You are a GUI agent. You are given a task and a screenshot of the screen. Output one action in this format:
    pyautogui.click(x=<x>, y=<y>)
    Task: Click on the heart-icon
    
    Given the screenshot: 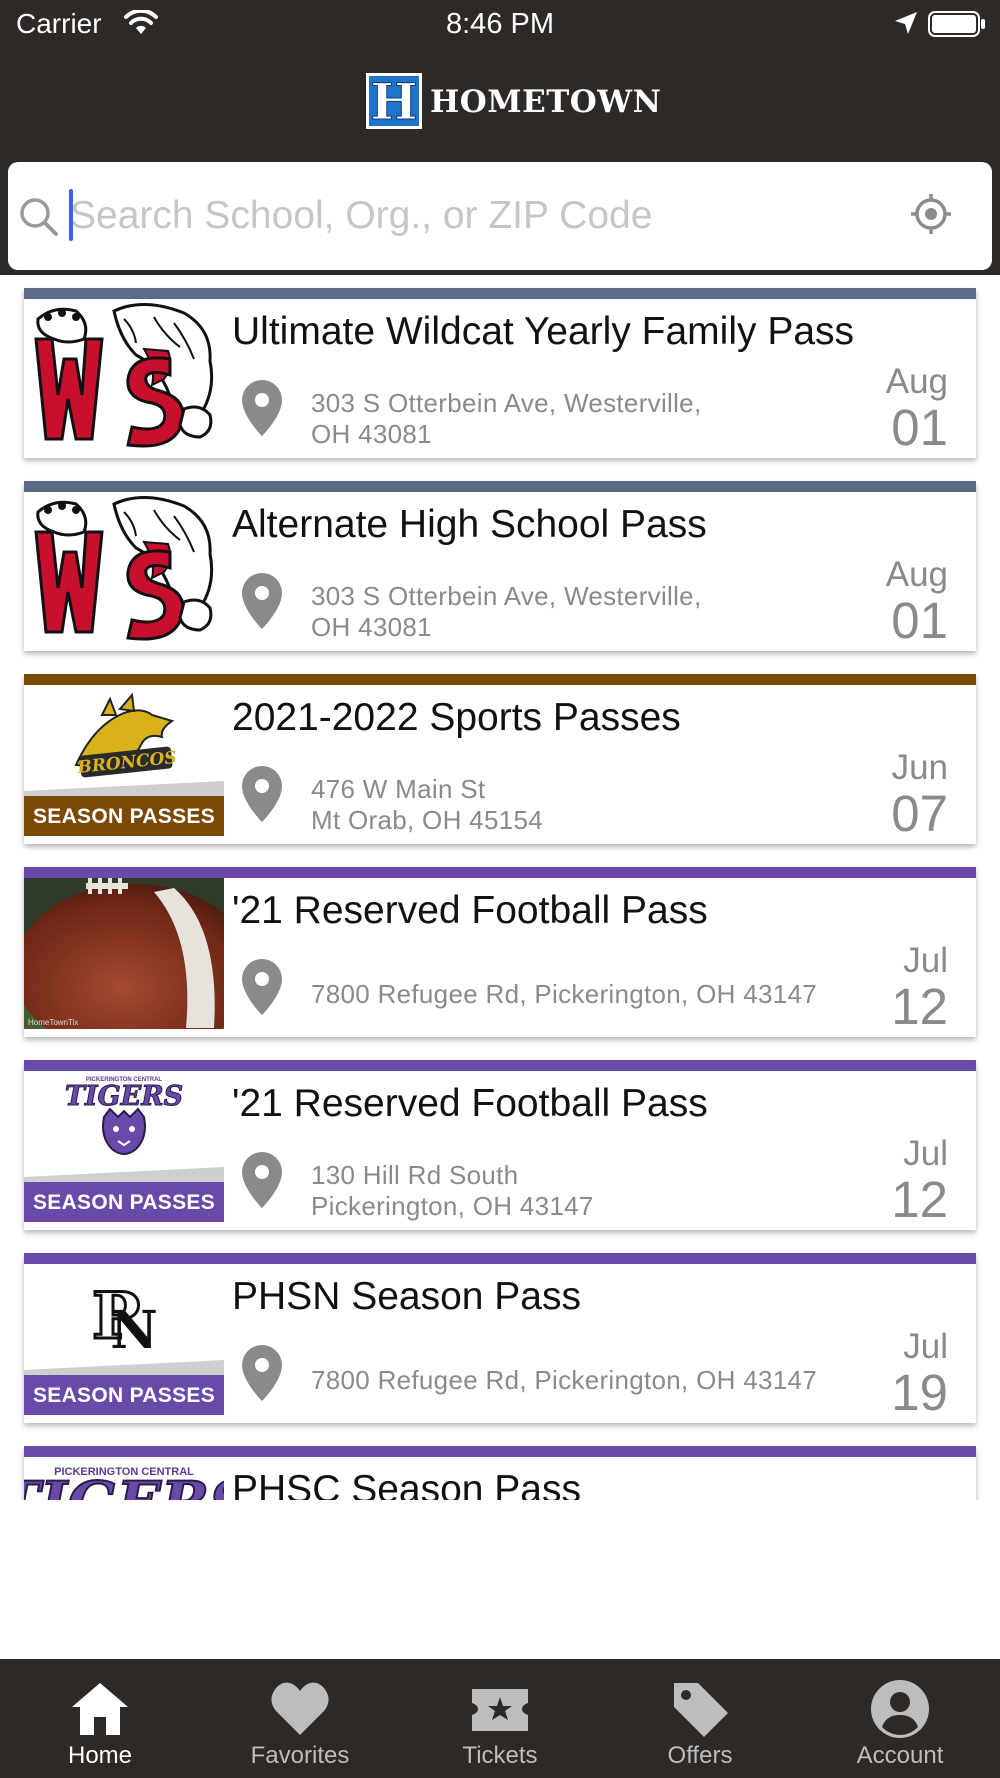 What is the action you would take?
    pyautogui.click(x=300, y=1708)
    